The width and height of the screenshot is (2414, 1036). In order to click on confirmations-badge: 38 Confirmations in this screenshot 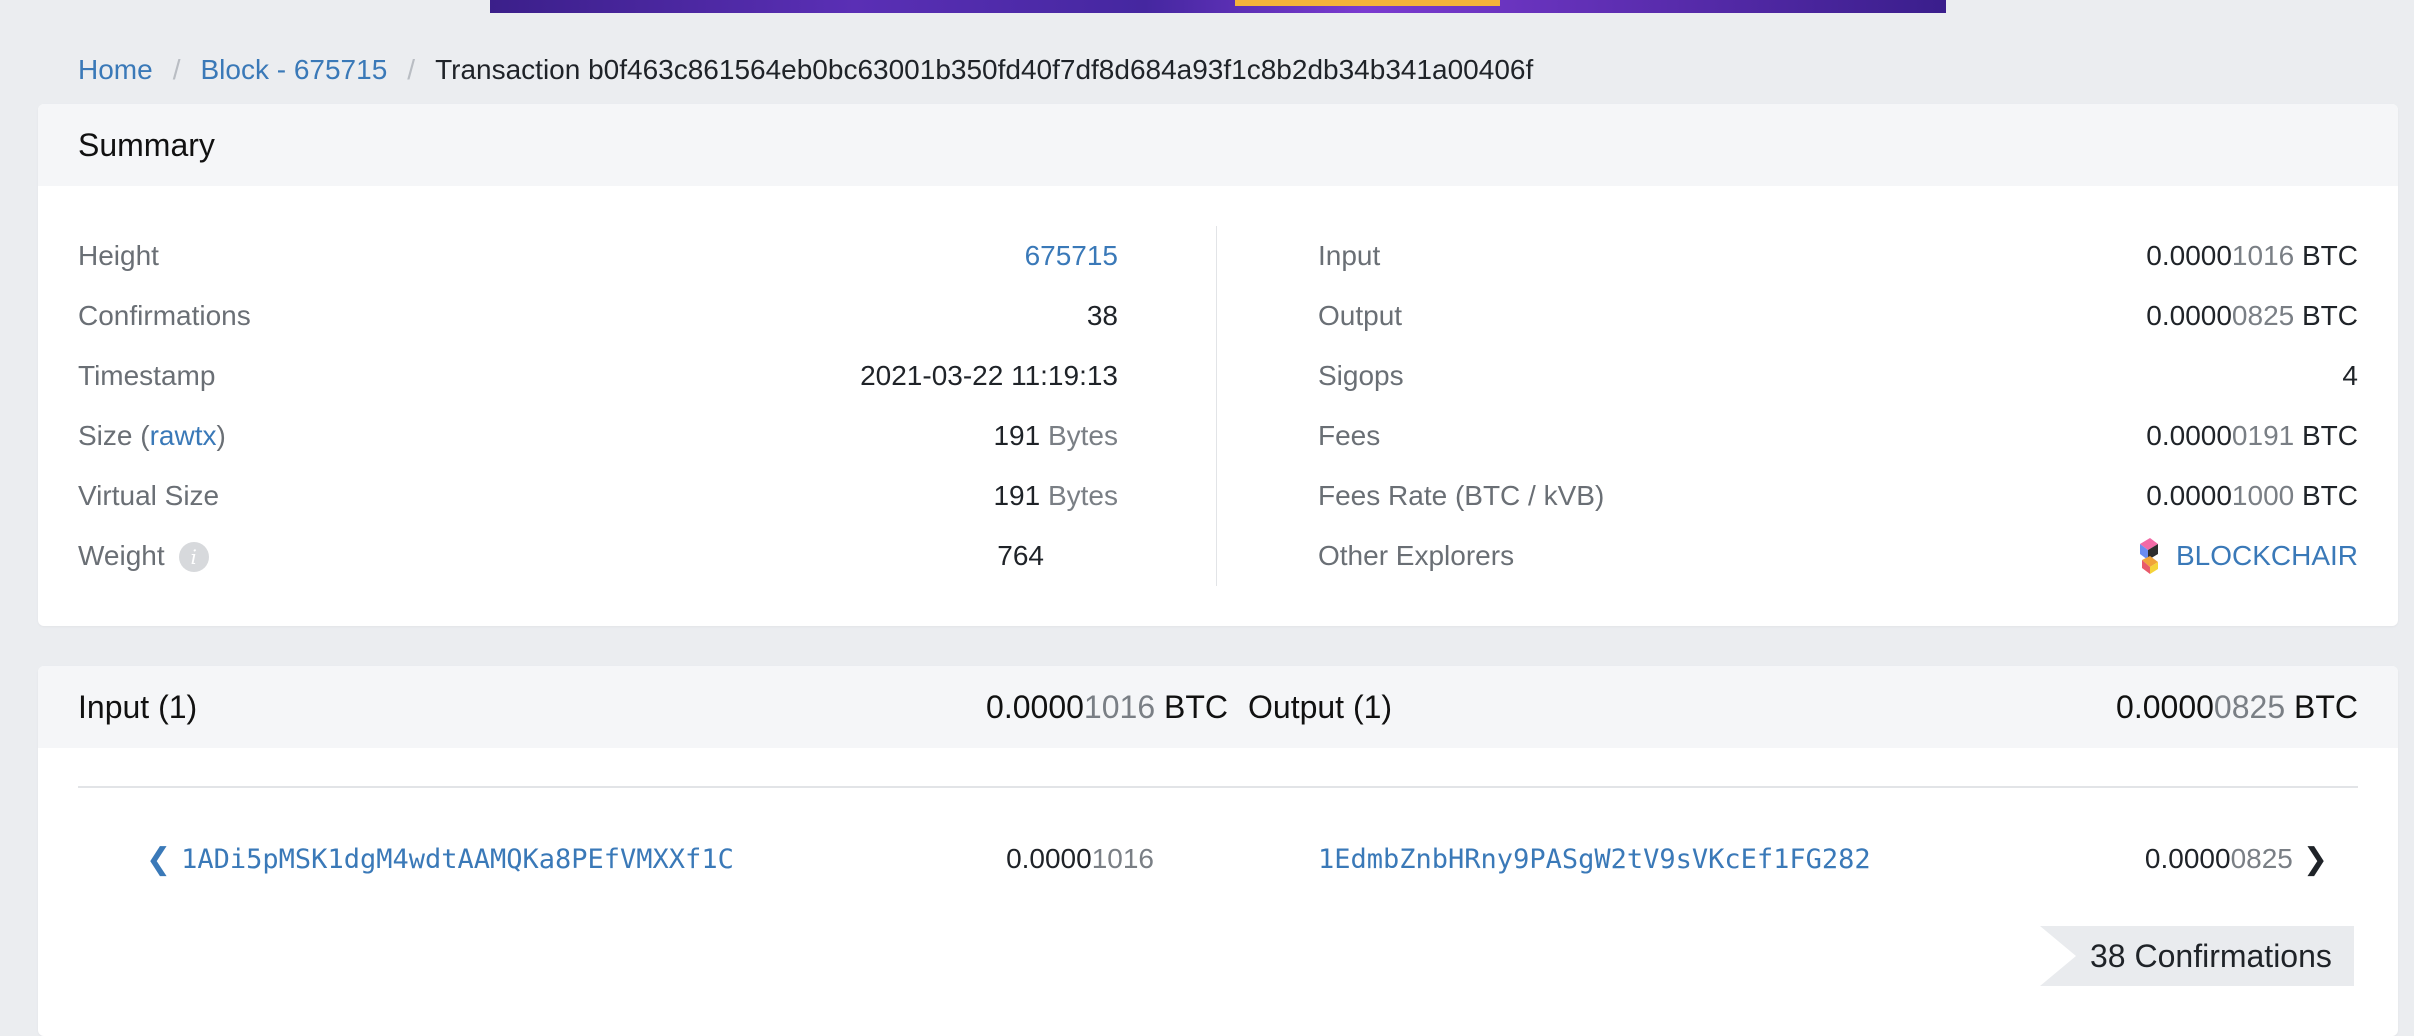, I will do `click(2197, 956)`.